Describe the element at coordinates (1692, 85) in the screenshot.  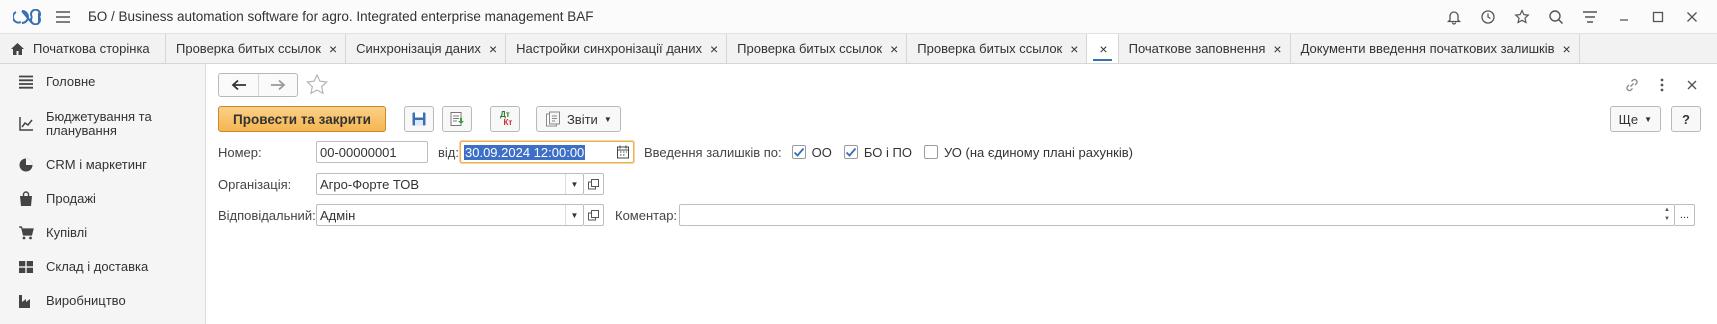
I see `close-form-icon` at that location.